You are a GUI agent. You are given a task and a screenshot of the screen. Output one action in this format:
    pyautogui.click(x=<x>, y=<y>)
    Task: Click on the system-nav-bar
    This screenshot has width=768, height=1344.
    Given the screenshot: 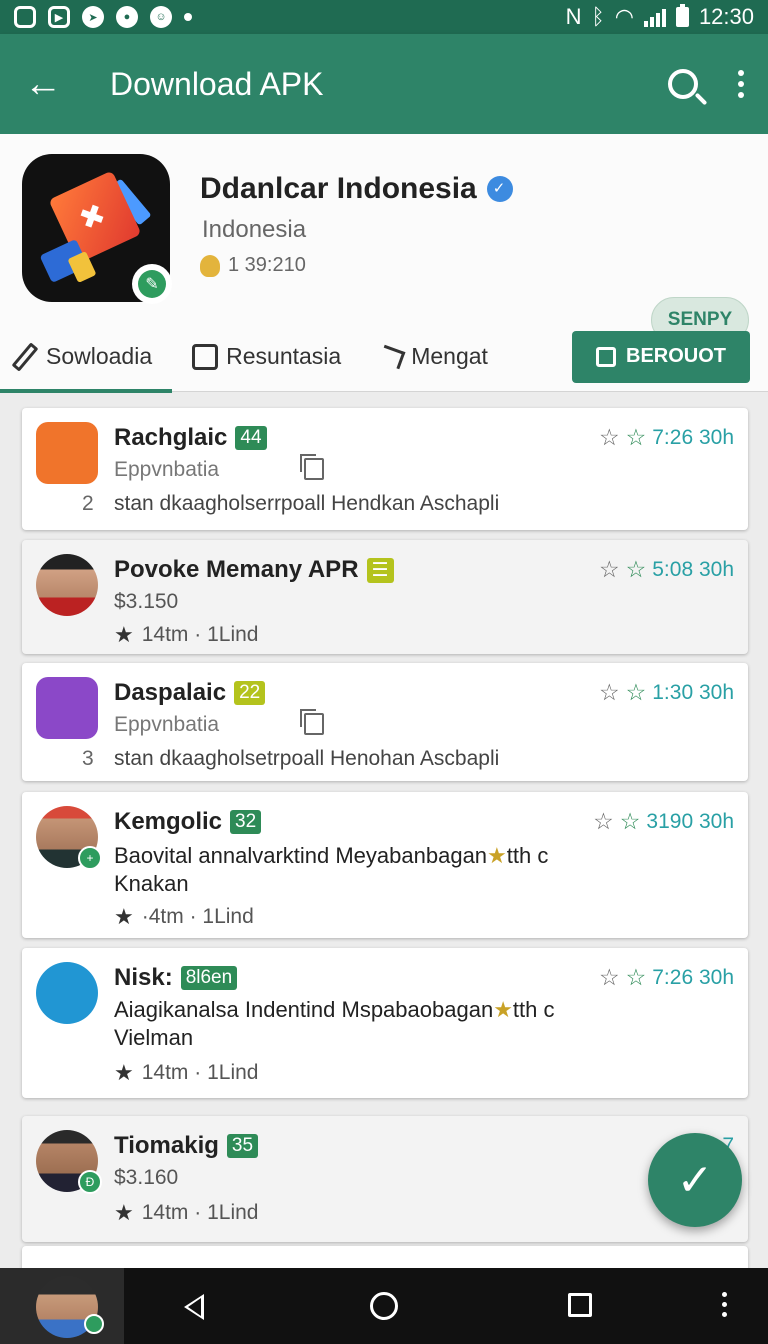 What is the action you would take?
    pyautogui.click(x=384, y=1306)
    